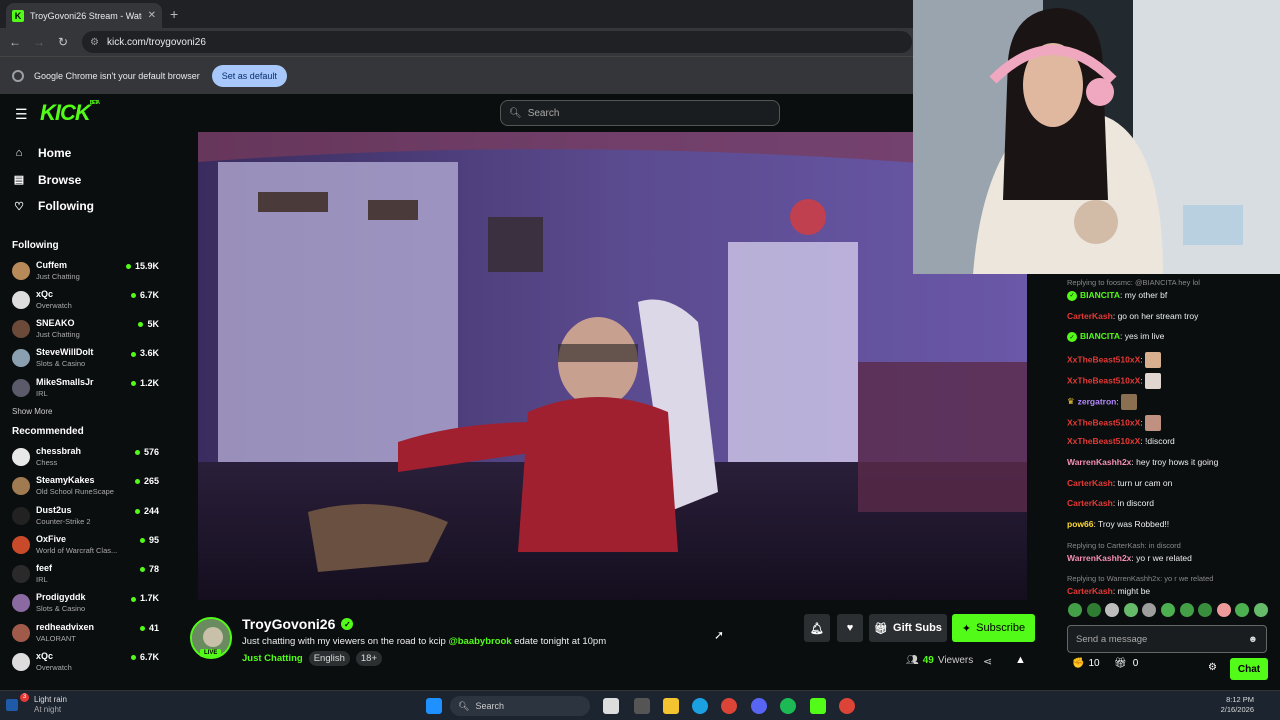  Describe the element at coordinates (59, 450) in the screenshot. I see `channel-name: chessbrah` at that location.